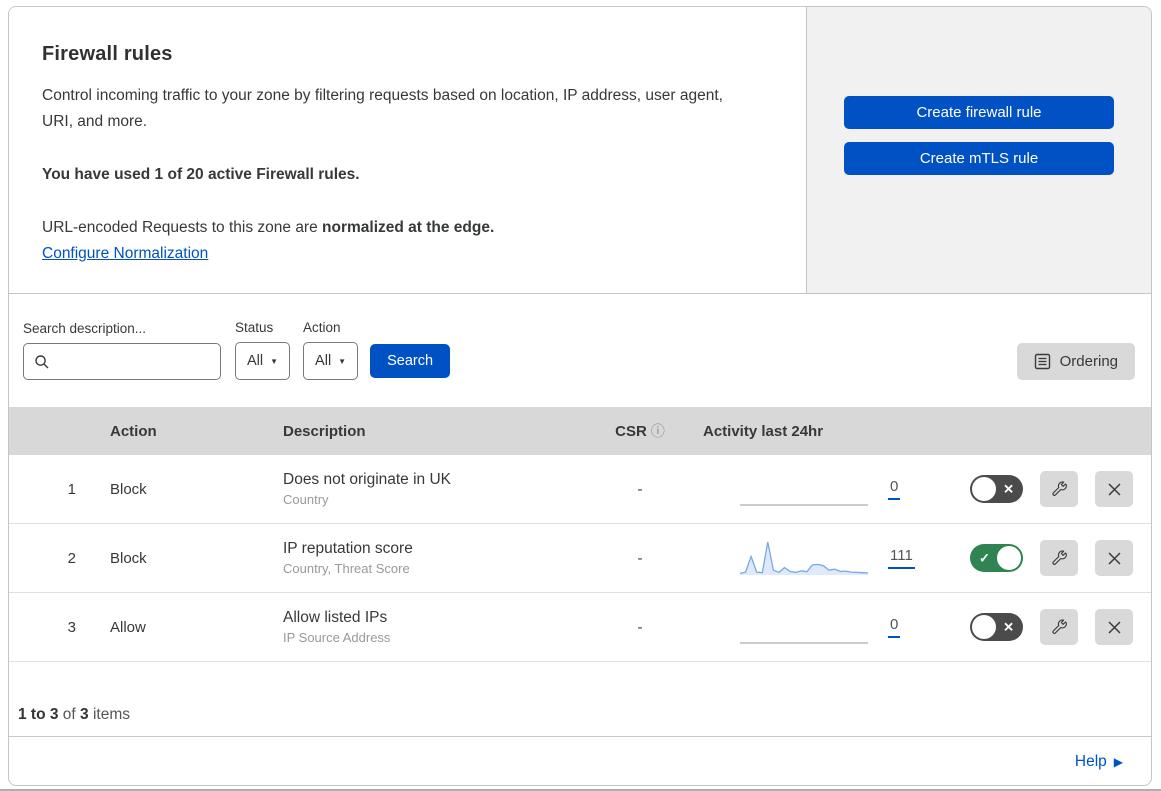 The height and width of the screenshot is (791, 1161). What do you see at coordinates (1090, 761) in the screenshot?
I see `help-label: Help` at bounding box center [1090, 761].